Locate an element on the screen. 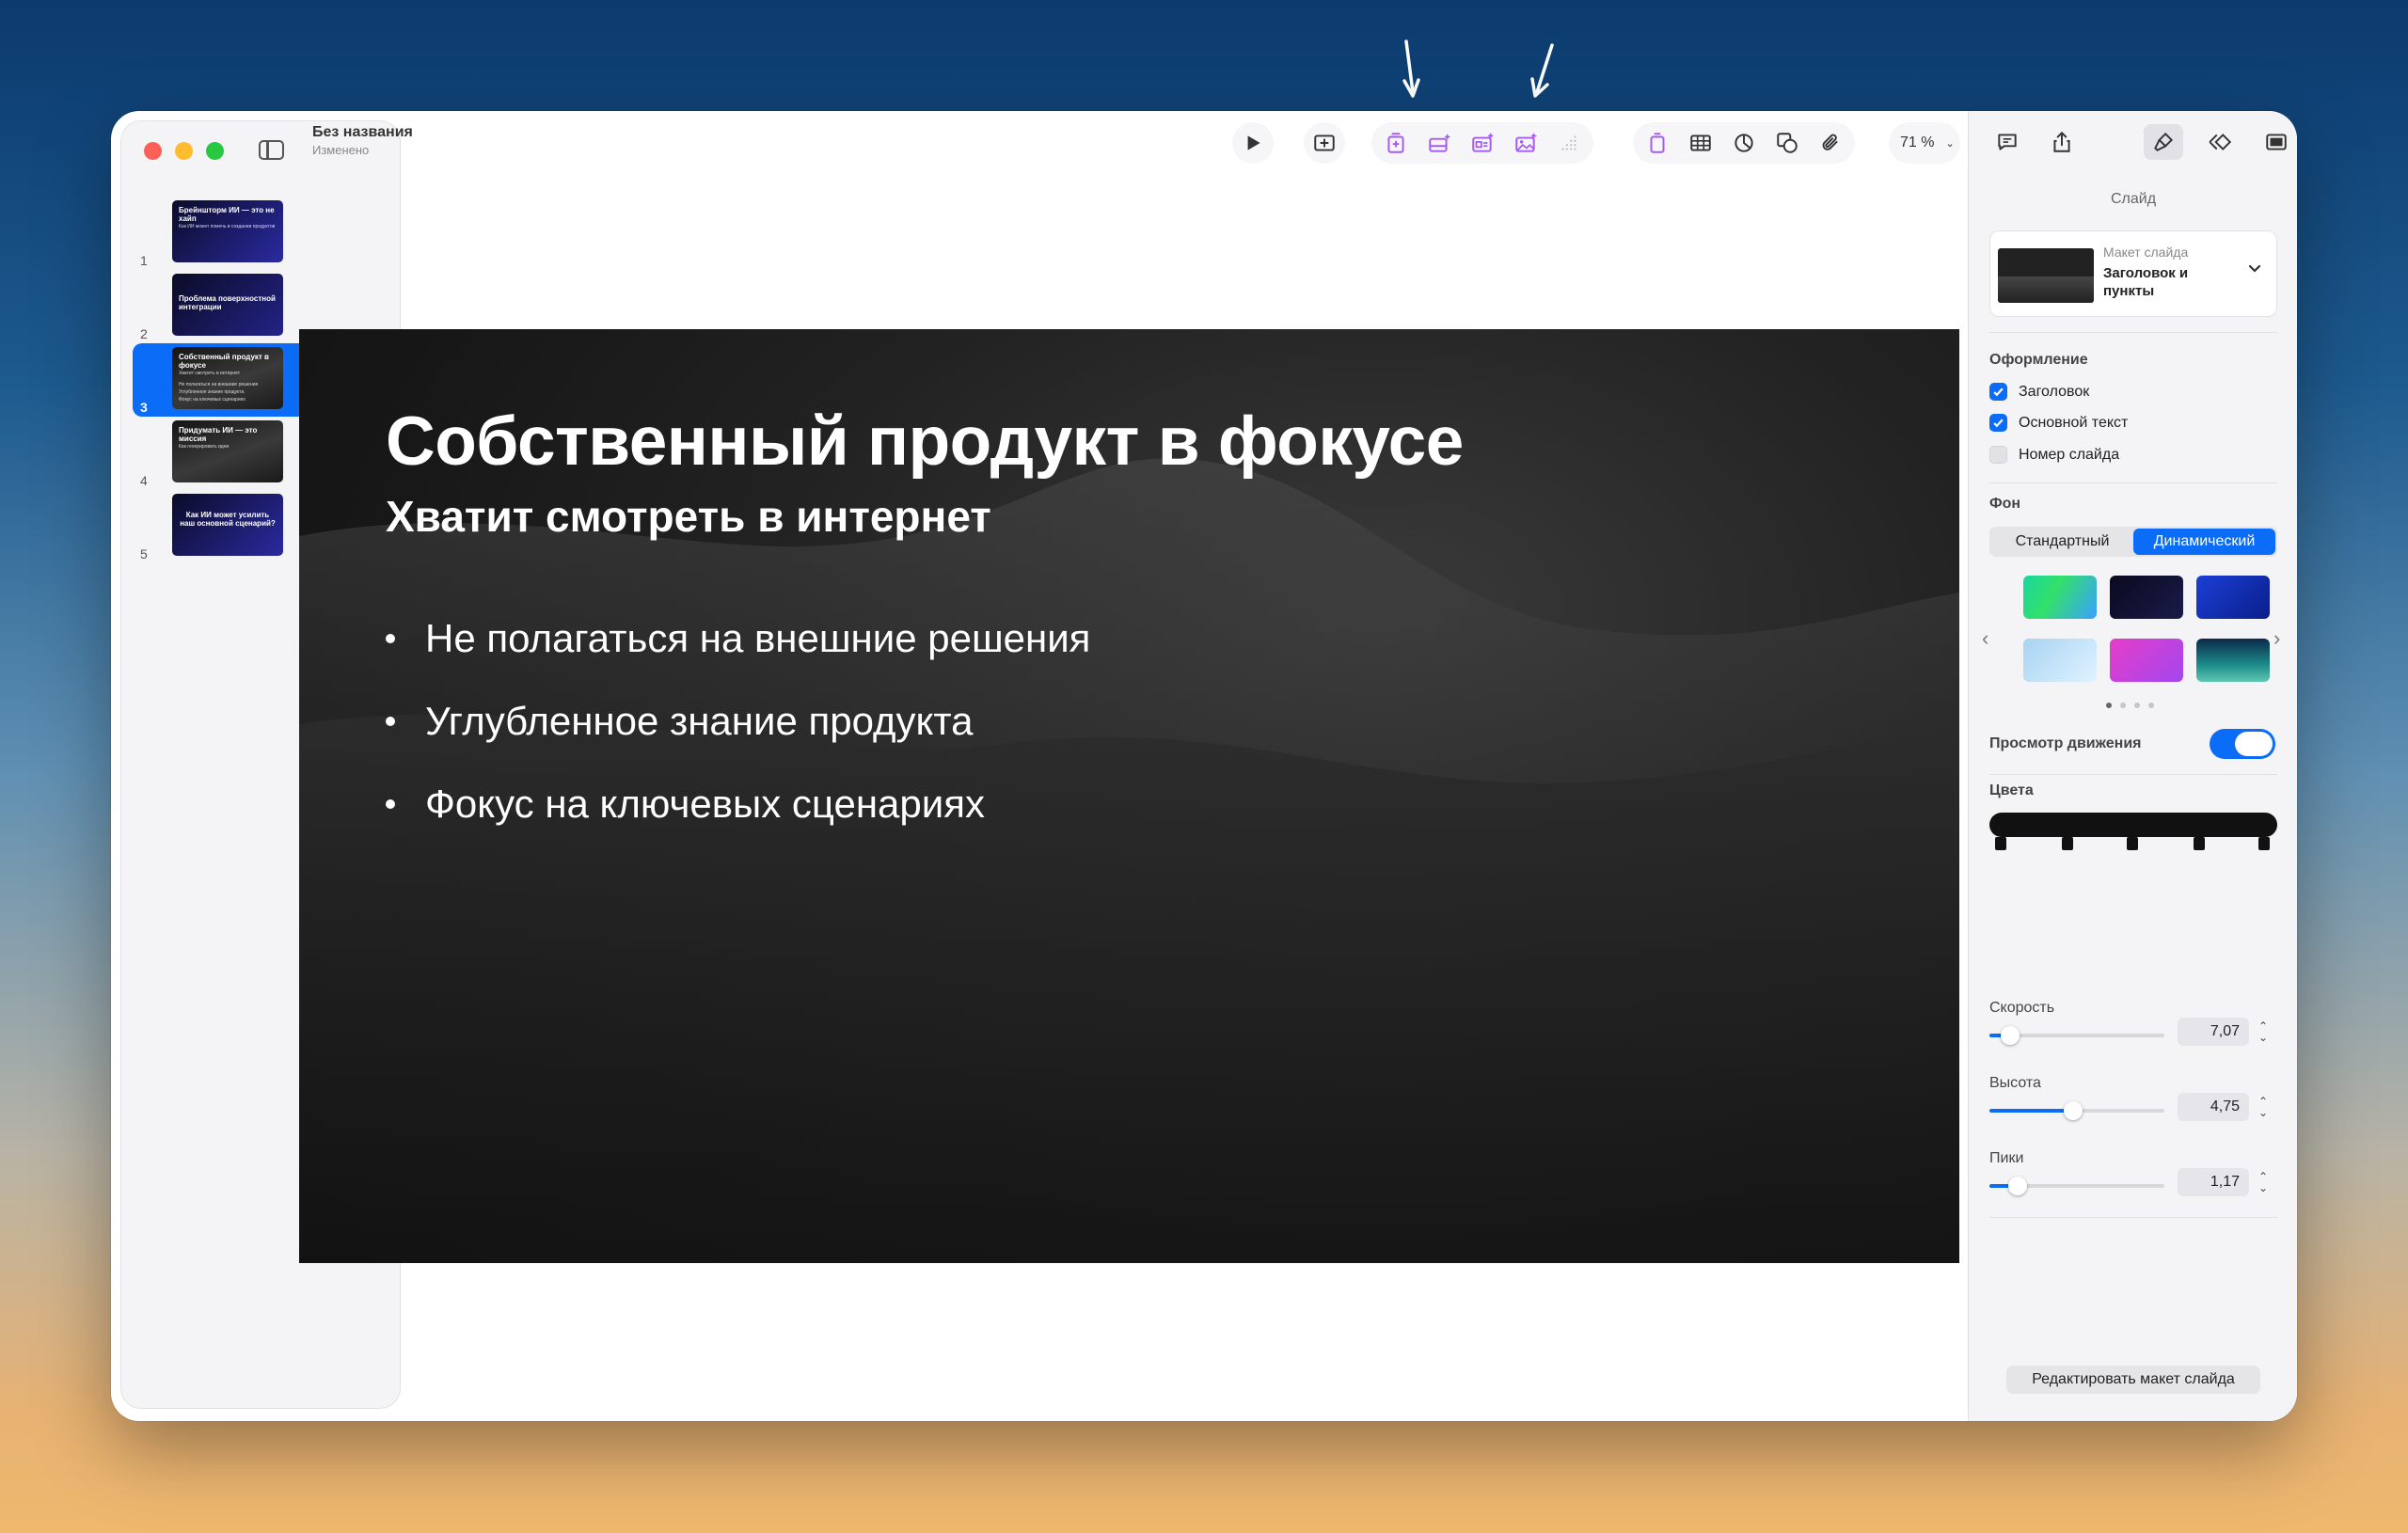  page-indicator is located at coordinates (2130, 705).